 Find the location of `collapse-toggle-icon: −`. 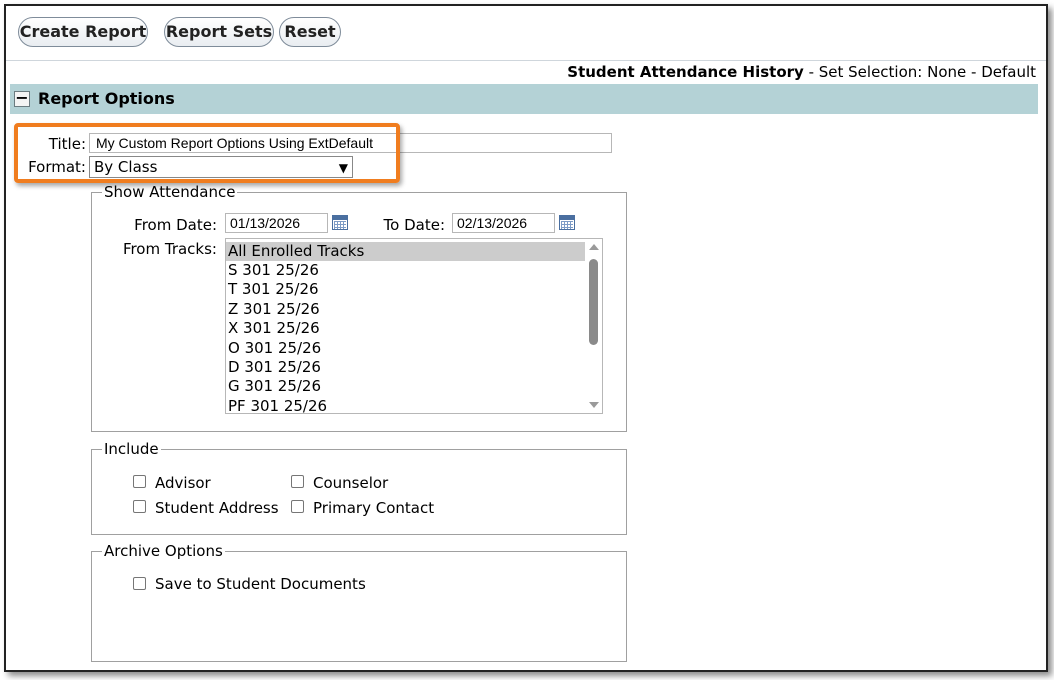

collapse-toggle-icon: − is located at coordinates (22, 98).